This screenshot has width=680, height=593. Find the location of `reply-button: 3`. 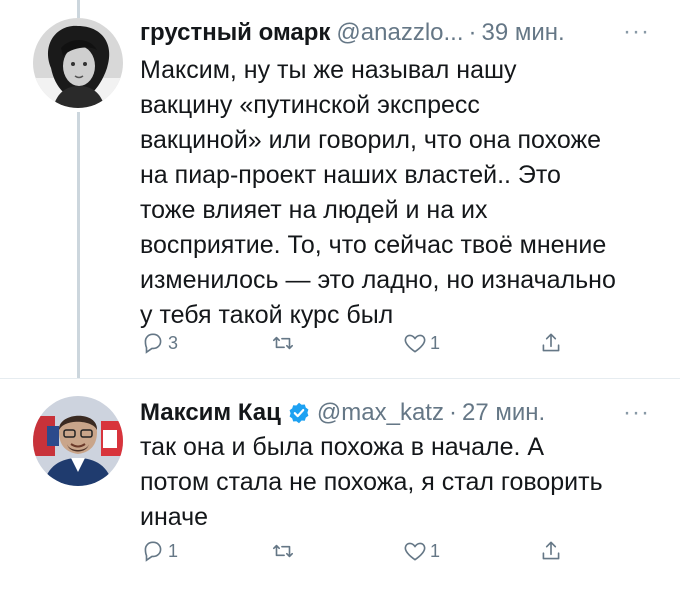

reply-button: 3 is located at coordinates (159, 343).